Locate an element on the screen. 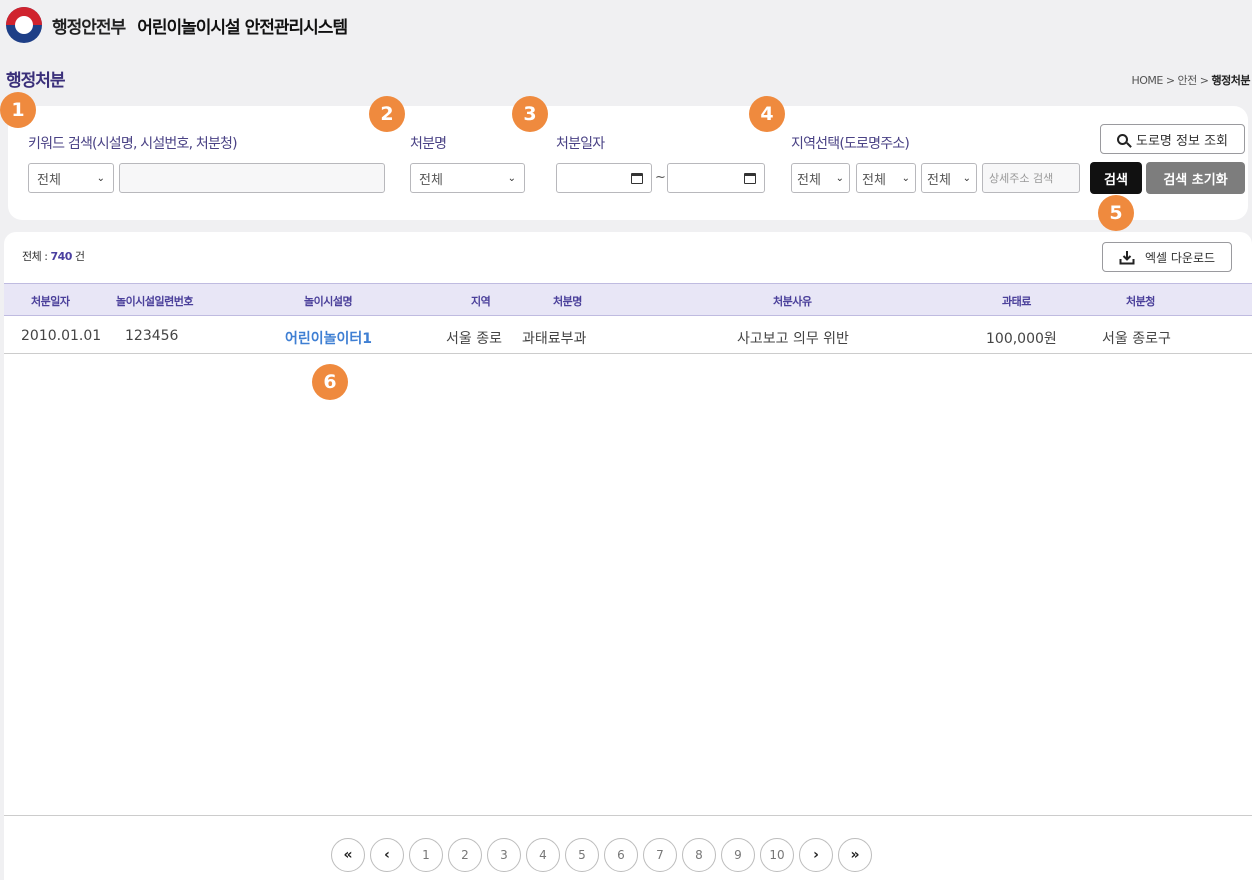 This screenshot has height=880, width=1252. disposition-value: 전체 is located at coordinates (431, 180).